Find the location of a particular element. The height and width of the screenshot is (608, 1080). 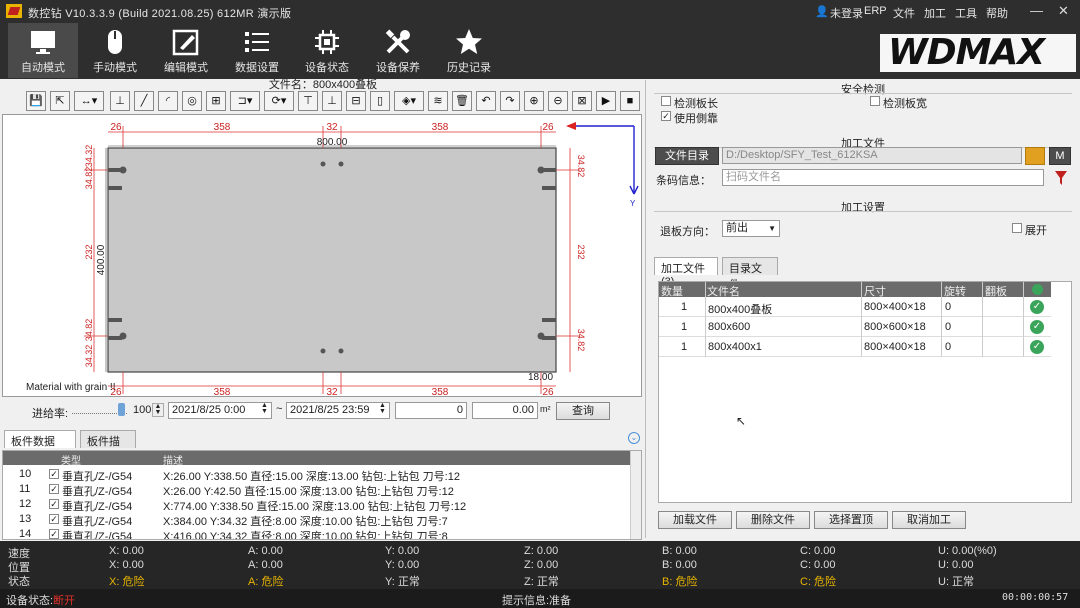

menu-login: 未登录 is located at coordinates (846, 13).